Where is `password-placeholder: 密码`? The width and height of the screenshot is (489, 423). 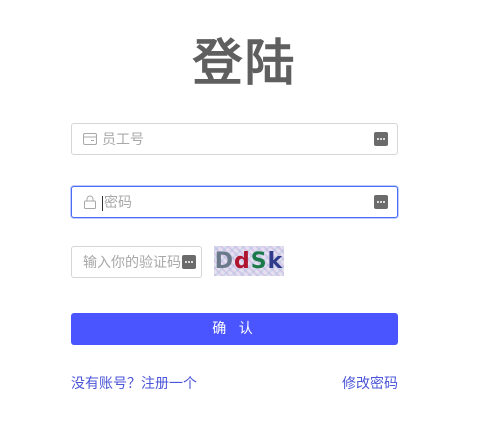
password-placeholder: 密码 is located at coordinates (118, 203).